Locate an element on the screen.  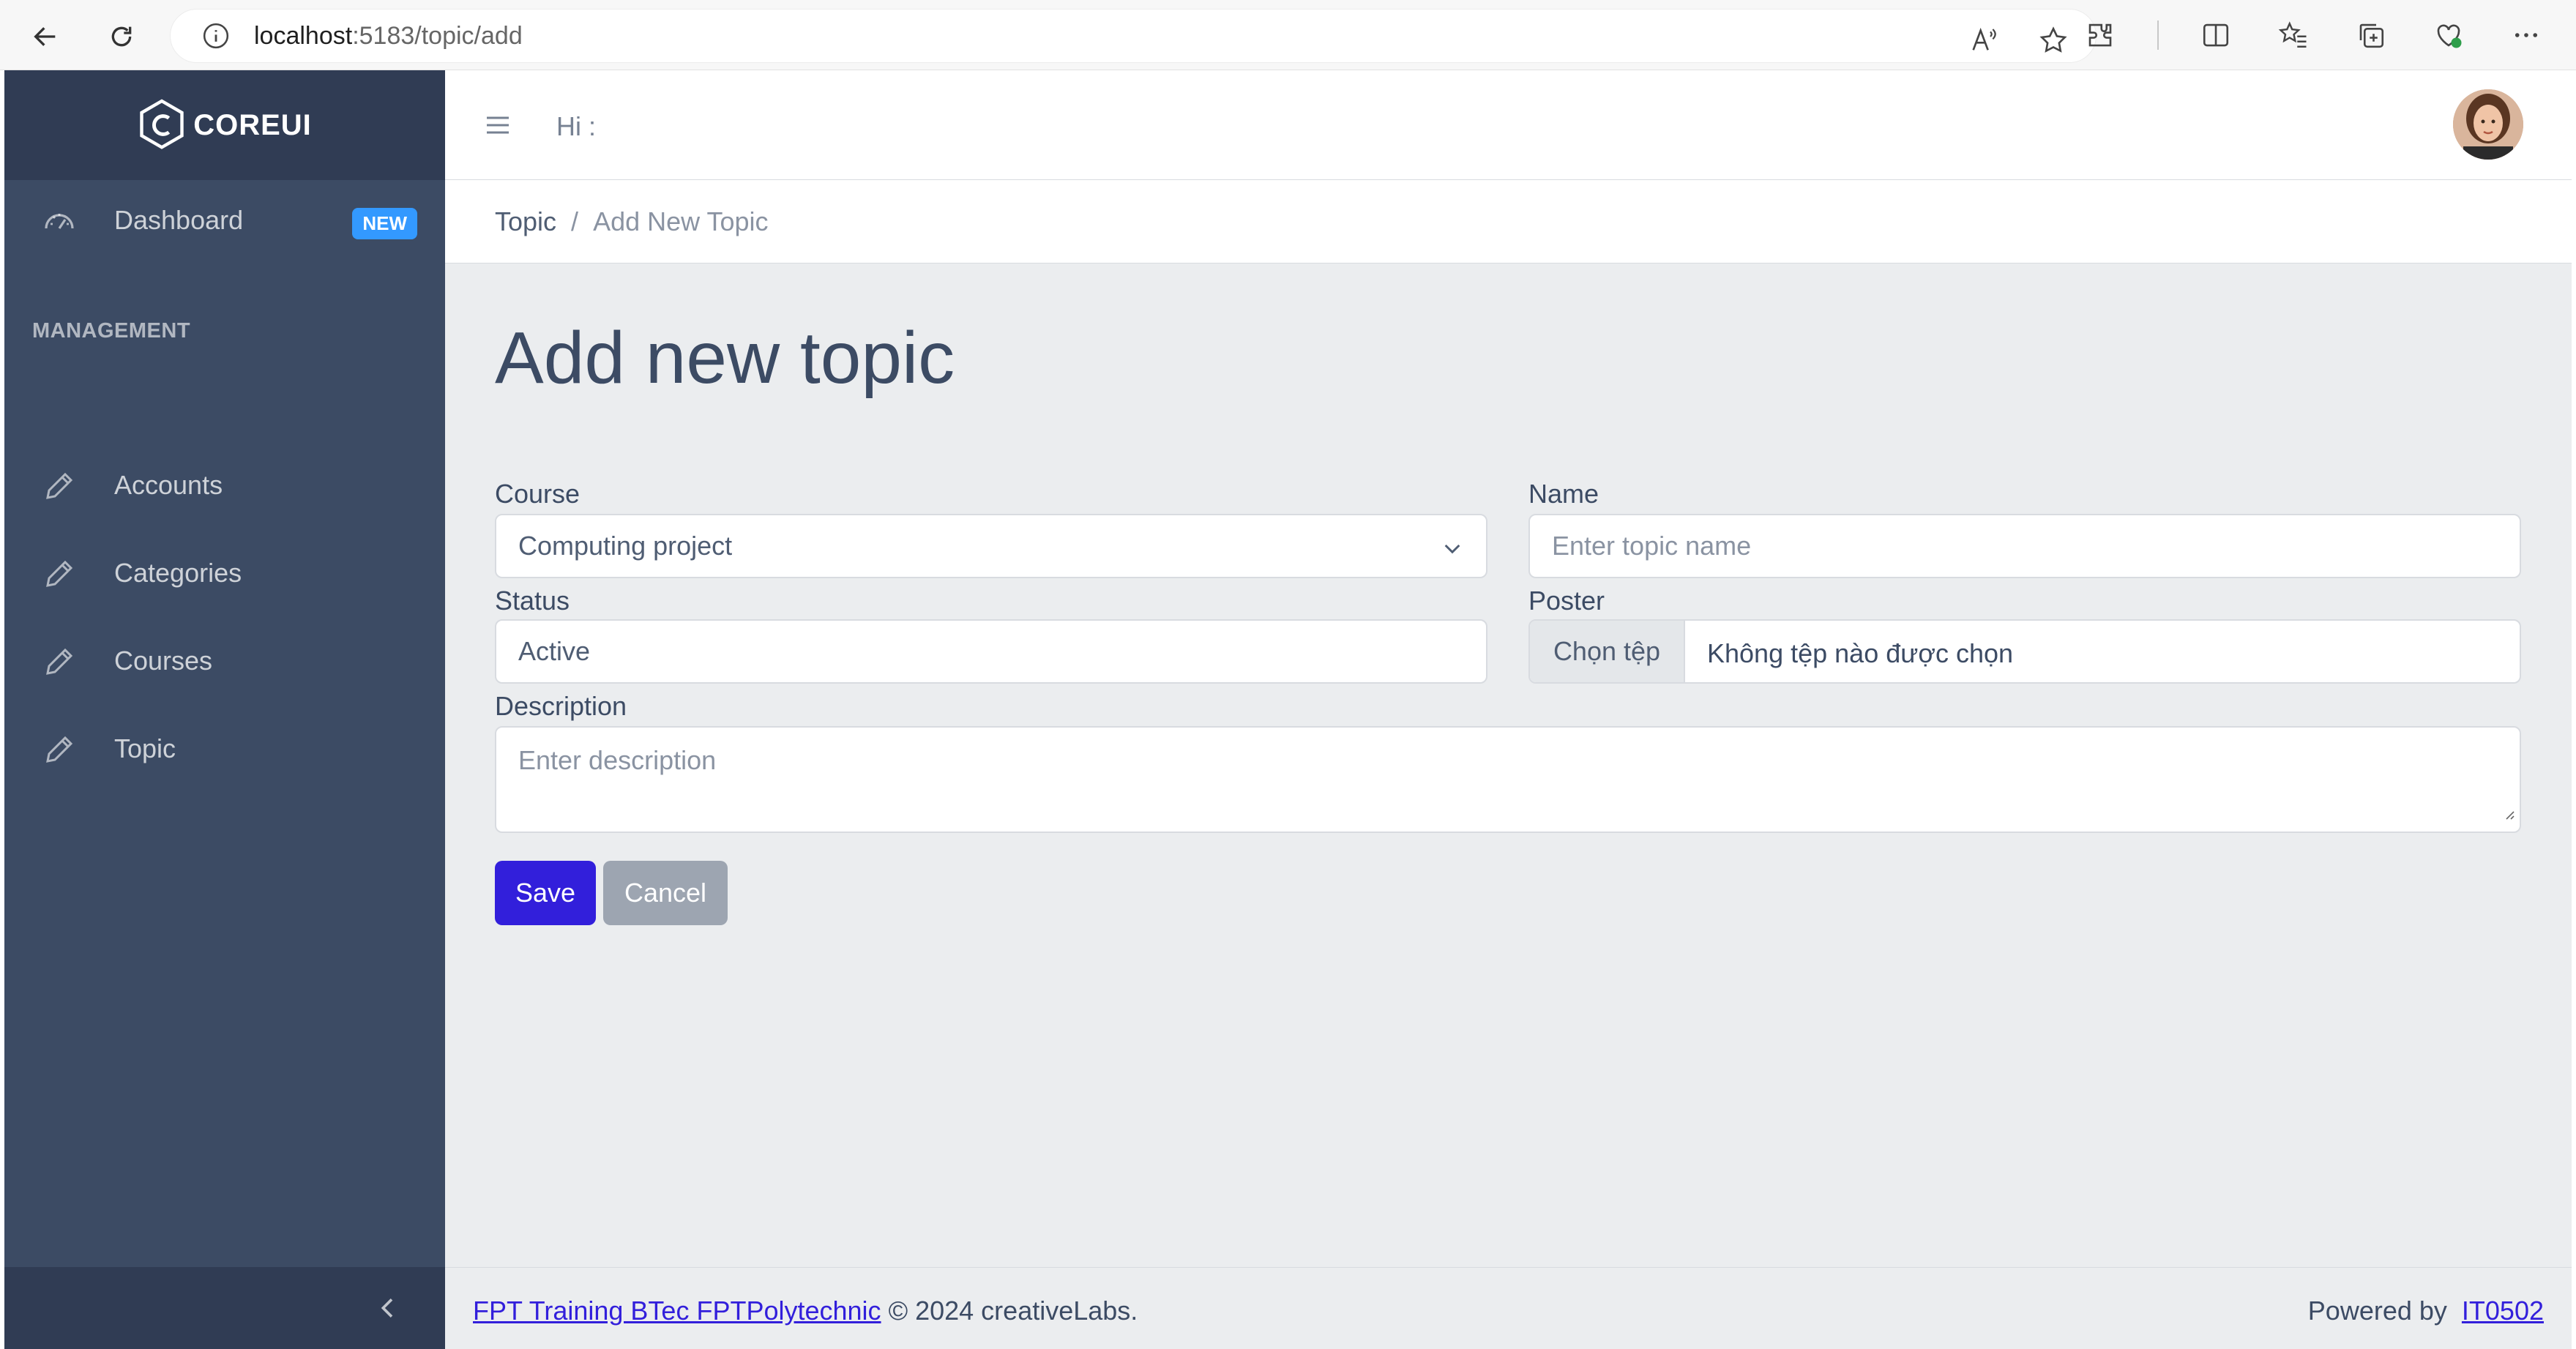
favorites-icon is located at coordinates (2293, 35).